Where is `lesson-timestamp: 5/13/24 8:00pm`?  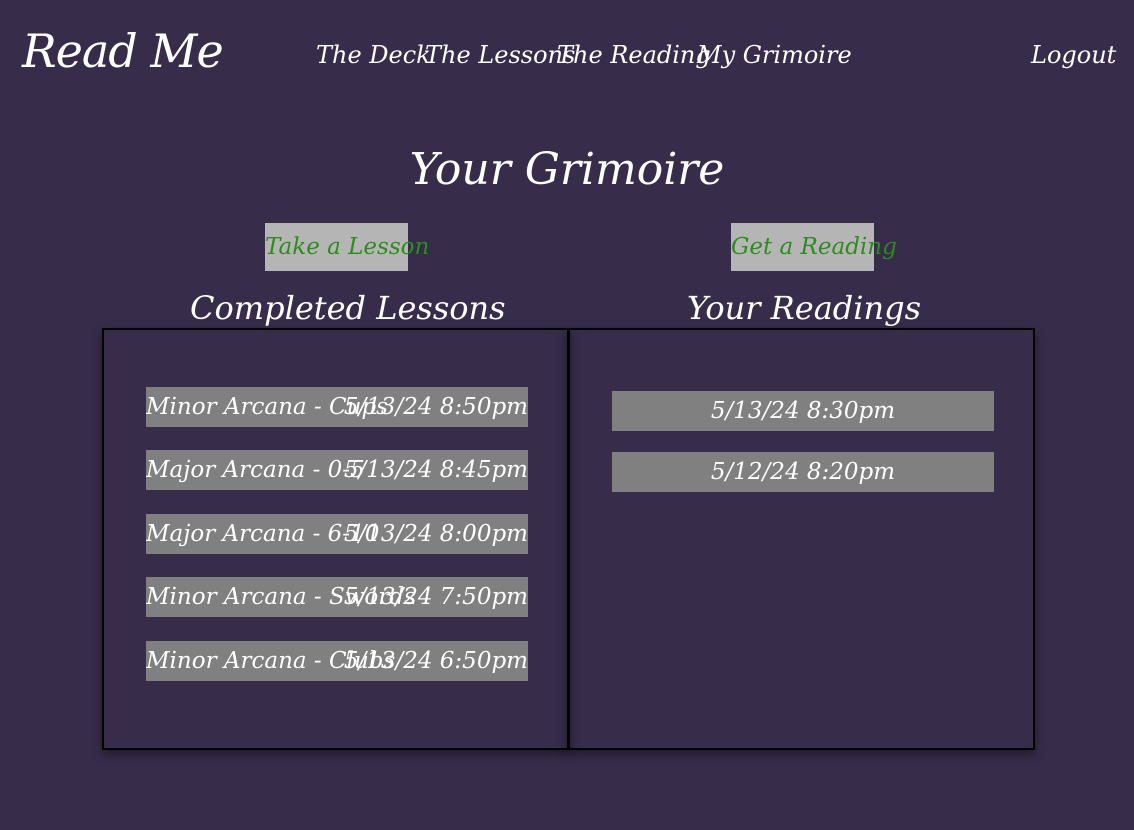
lesson-timestamp: 5/13/24 8:00pm is located at coordinates (435, 534).